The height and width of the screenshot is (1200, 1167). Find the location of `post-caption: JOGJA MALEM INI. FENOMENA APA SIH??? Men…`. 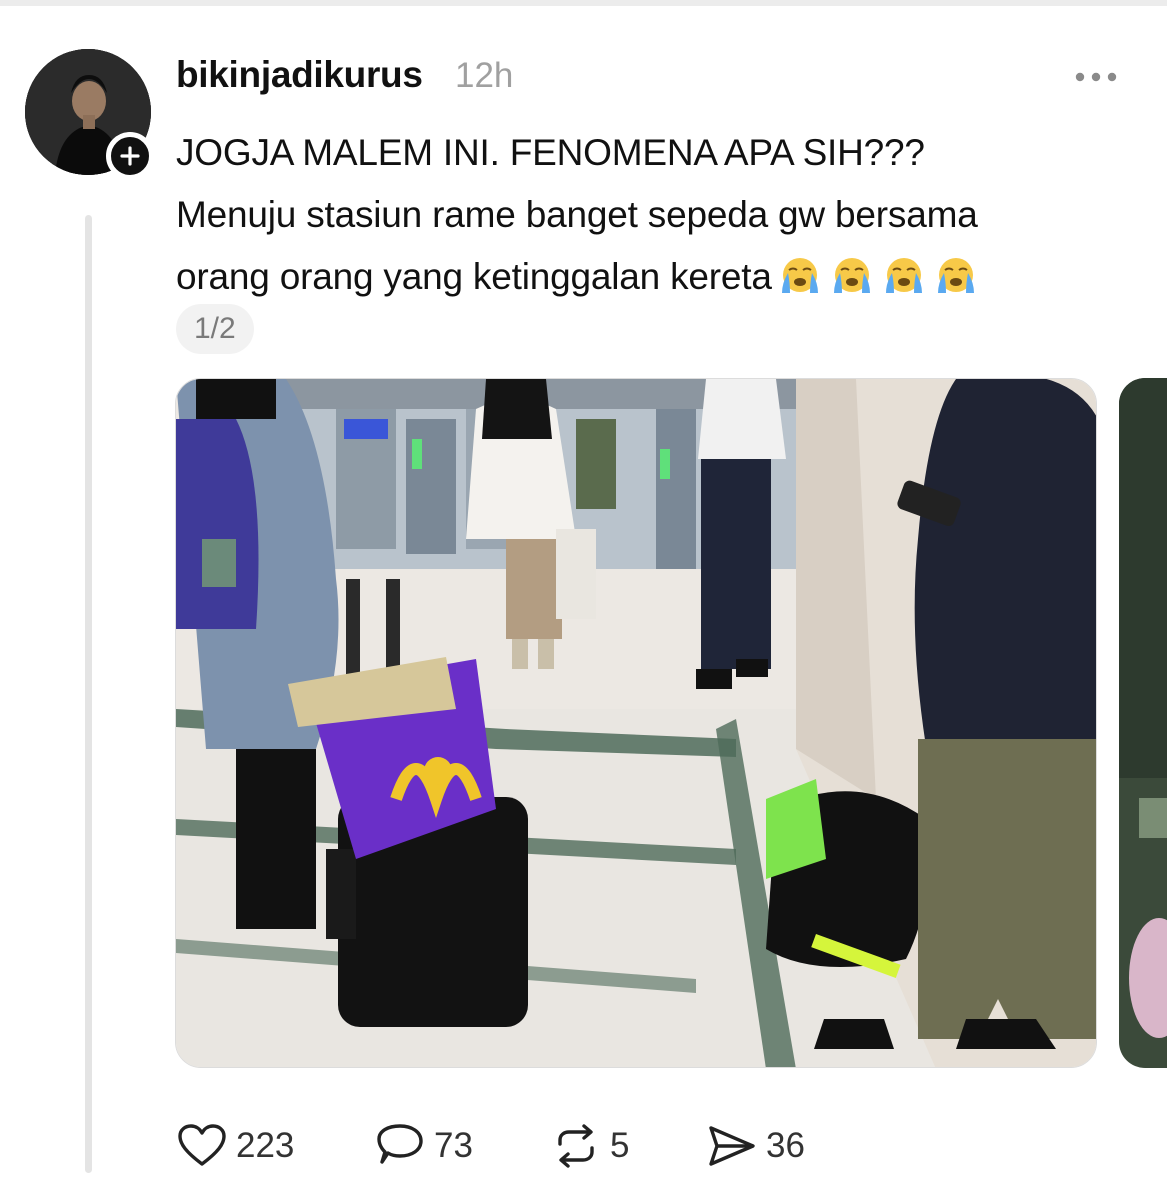

post-caption: JOGJA MALEM INI. FENOMENA APA SIH??? Men… is located at coordinates (666, 215).